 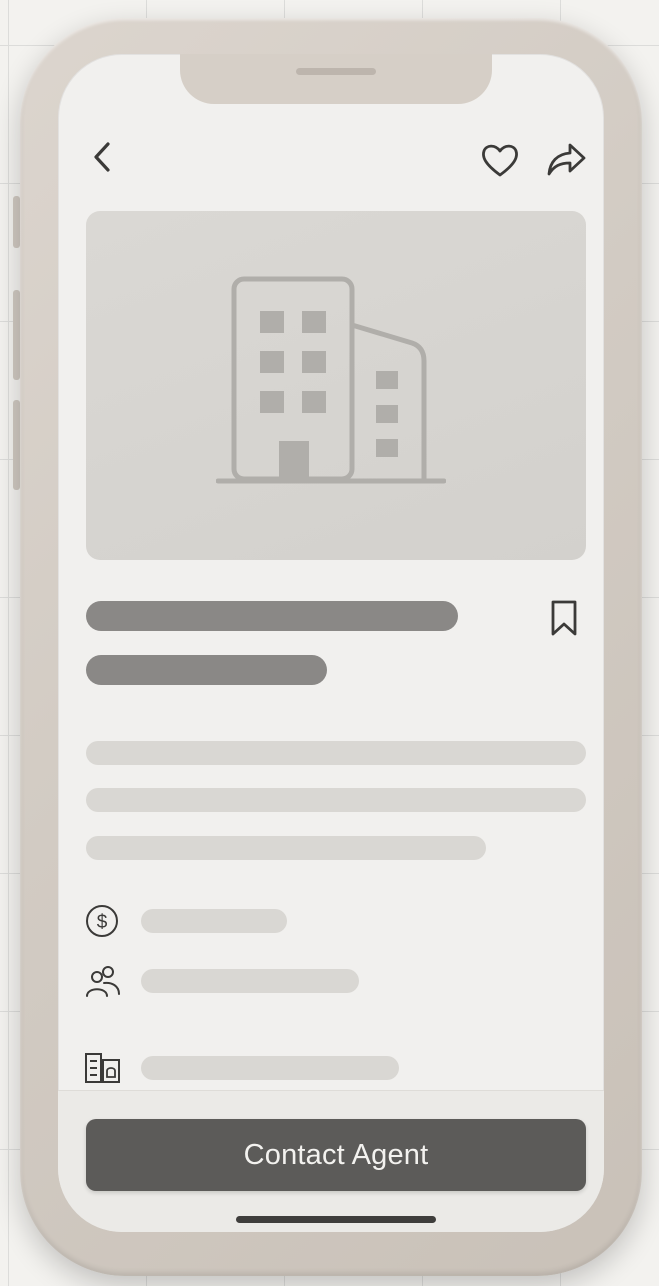 I want to click on phone-side-button-silent, so click(x=16, y=222).